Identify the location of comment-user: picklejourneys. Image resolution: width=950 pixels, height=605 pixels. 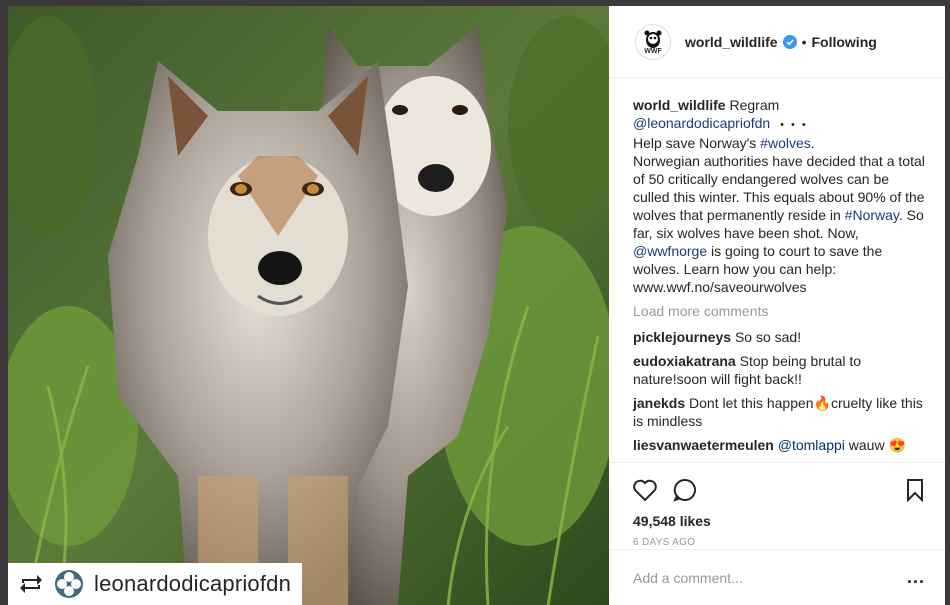
(682, 337).